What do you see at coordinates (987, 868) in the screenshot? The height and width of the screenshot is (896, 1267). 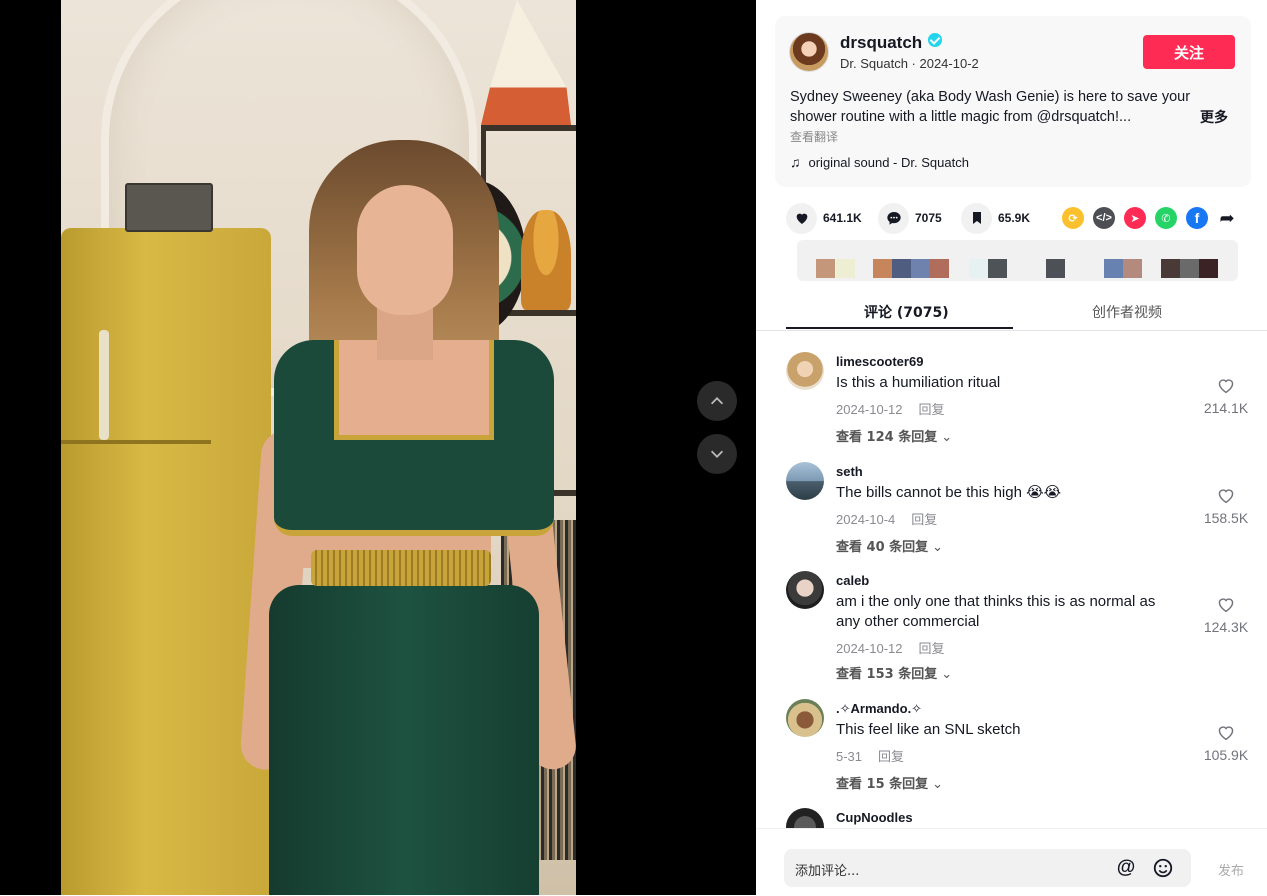 I see `comment-input: 添加评论... @` at bounding box center [987, 868].